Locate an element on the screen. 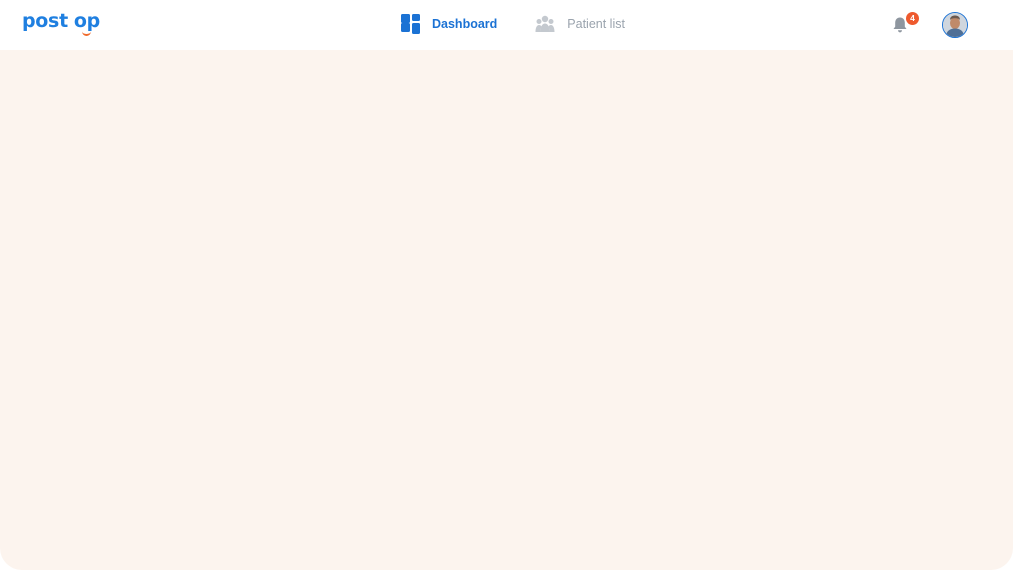 The width and height of the screenshot is (1013, 571). logo-word-op: op is located at coordinates (87, 23).